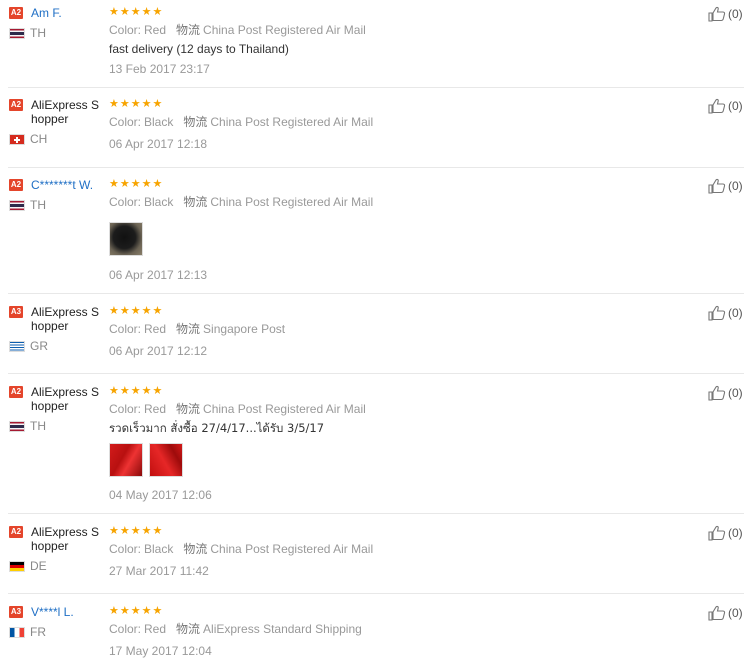  What do you see at coordinates (17, 346) in the screenshot?
I see `flag-gr-icon` at bounding box center [17, 346].